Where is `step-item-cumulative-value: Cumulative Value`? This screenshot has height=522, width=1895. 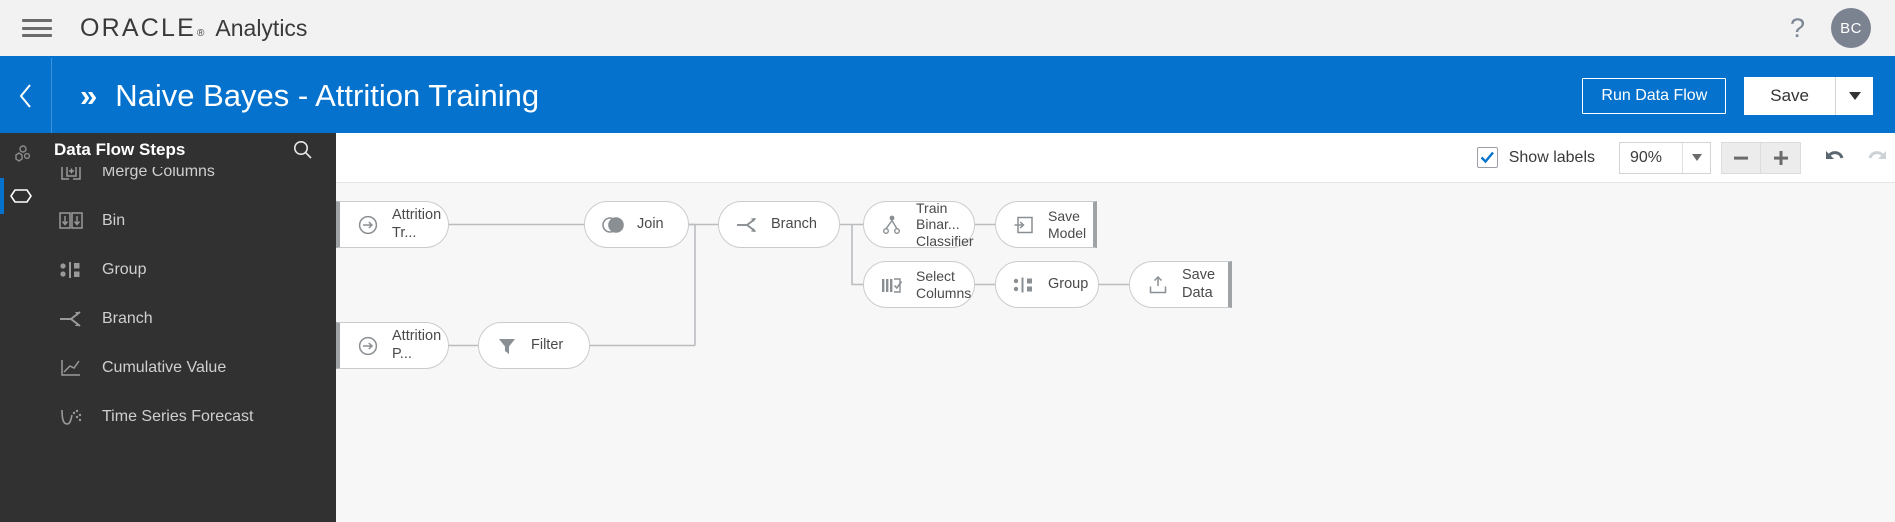 step-item-cumulative-value: Cumulative Value is located at coordinates (189, 367).